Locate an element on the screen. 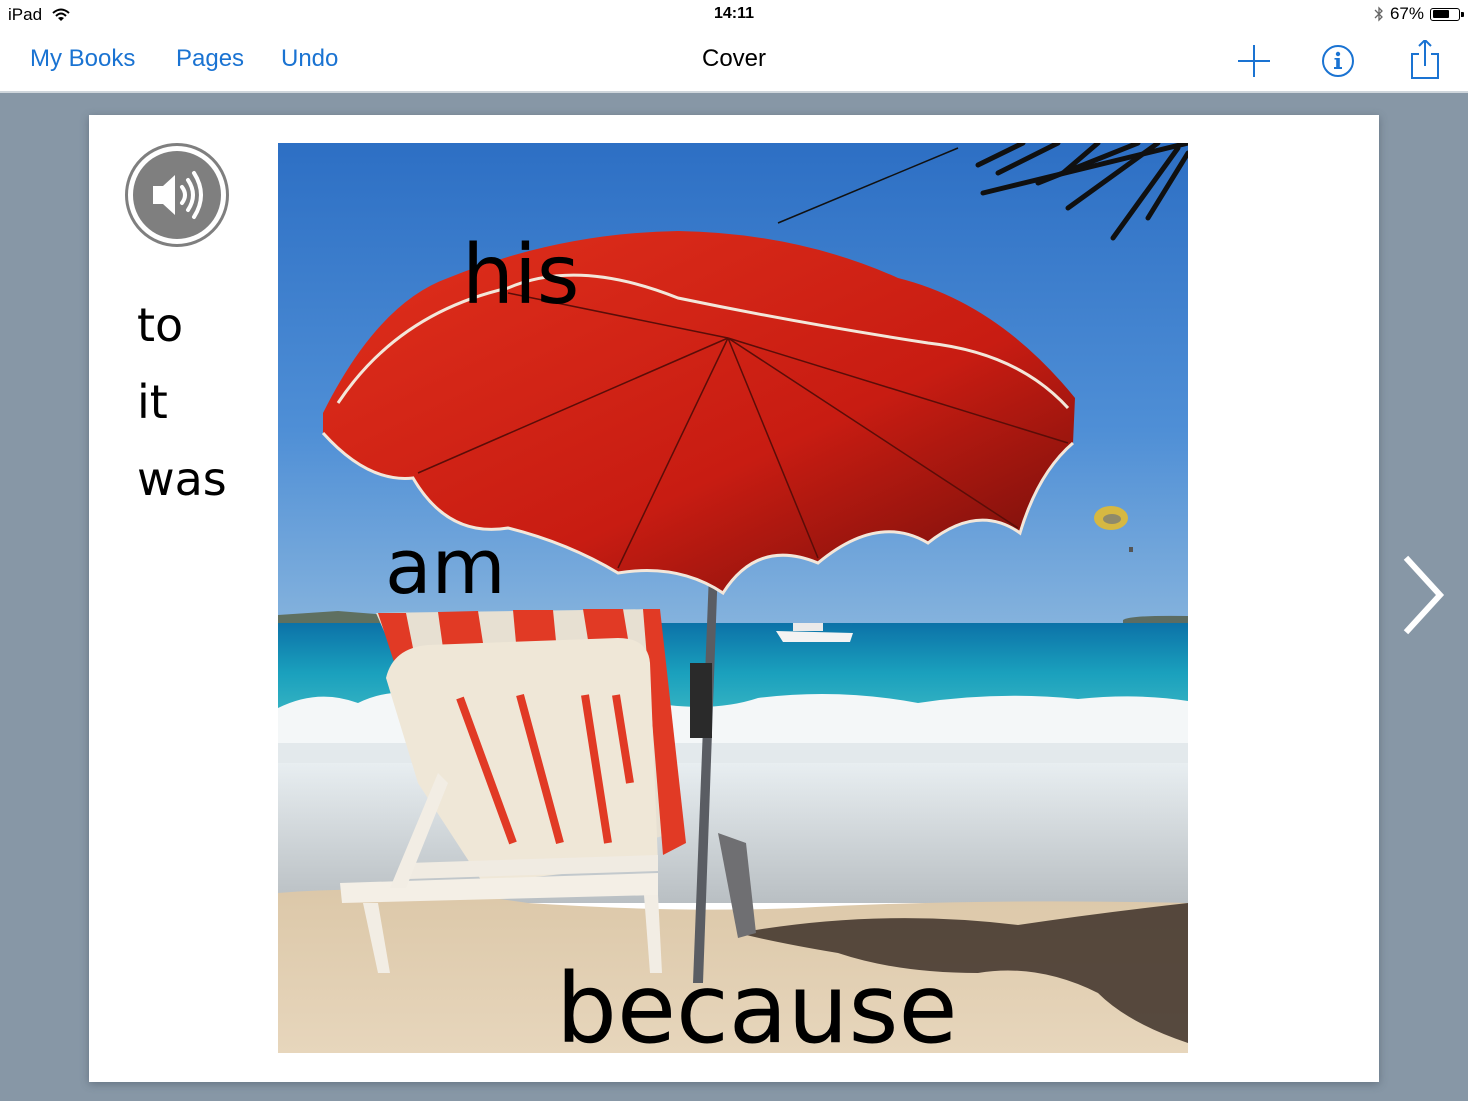 This screenshot has height=1101, width=1468. photo-word-his: his is located at coordinates (520, 276).